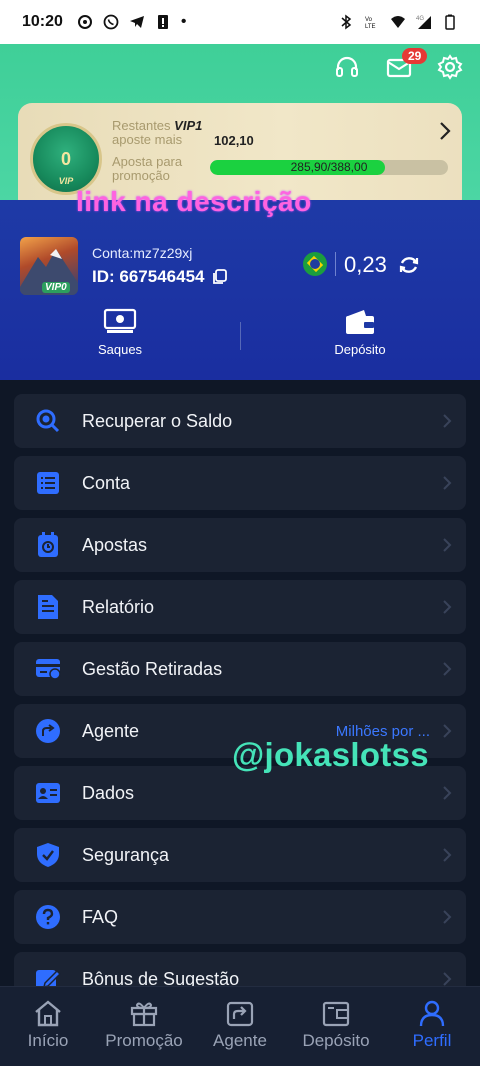 The height and width of the screenshot is (1066, 480). I want to click on vip-remaining-label: Restantes, so click(143, 125).